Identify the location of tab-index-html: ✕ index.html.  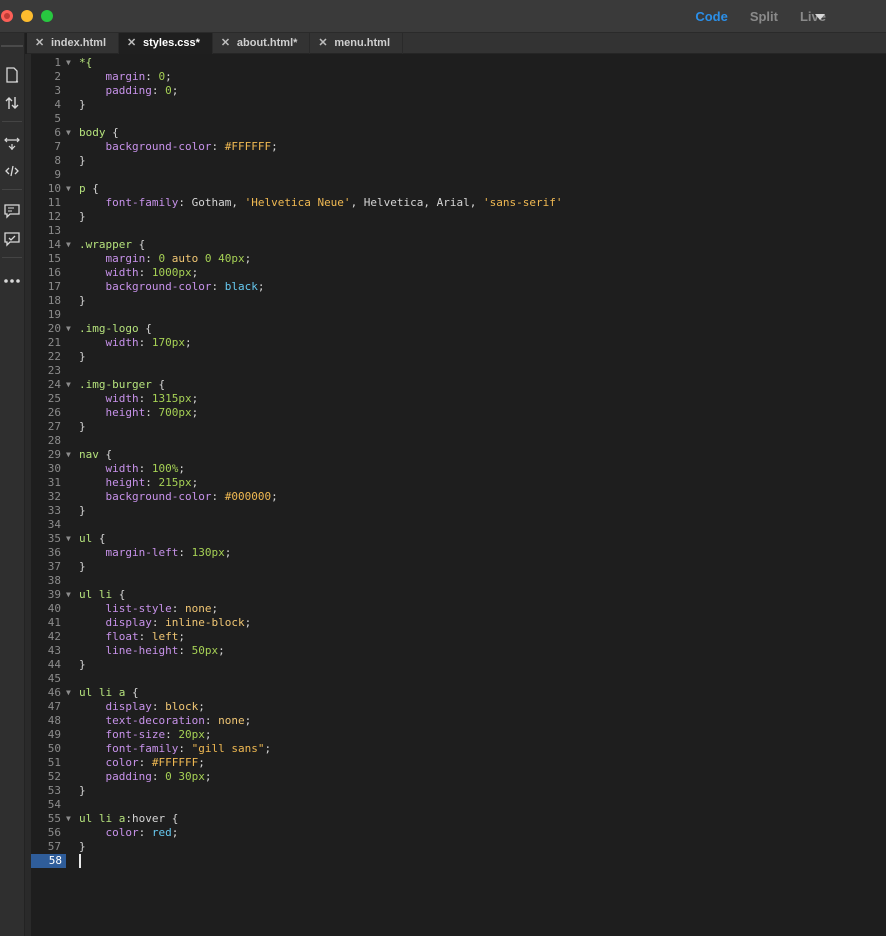
(73, 43).